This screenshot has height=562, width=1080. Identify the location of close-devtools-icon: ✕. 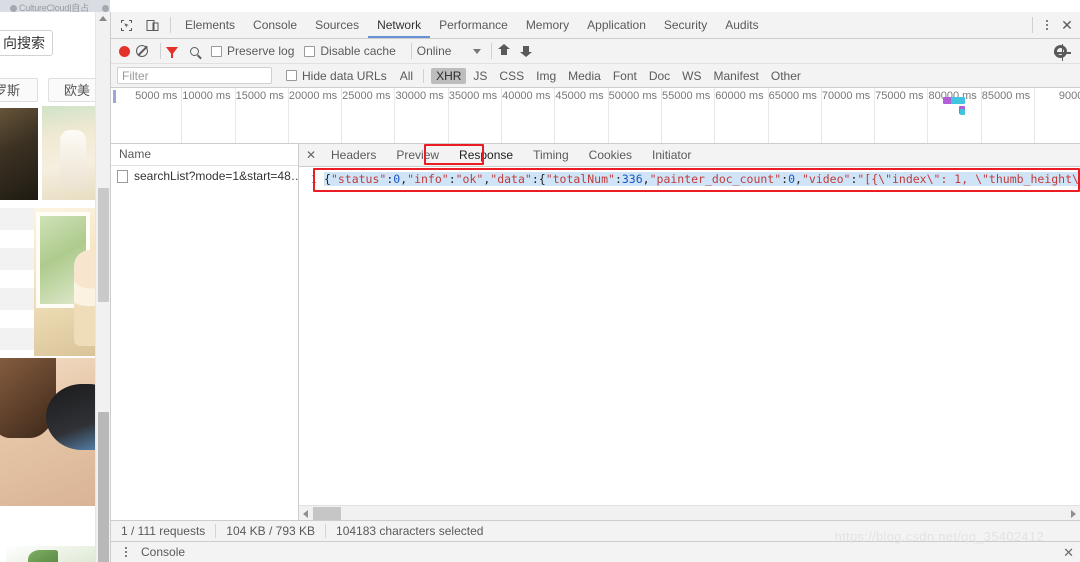
(1067, 25).